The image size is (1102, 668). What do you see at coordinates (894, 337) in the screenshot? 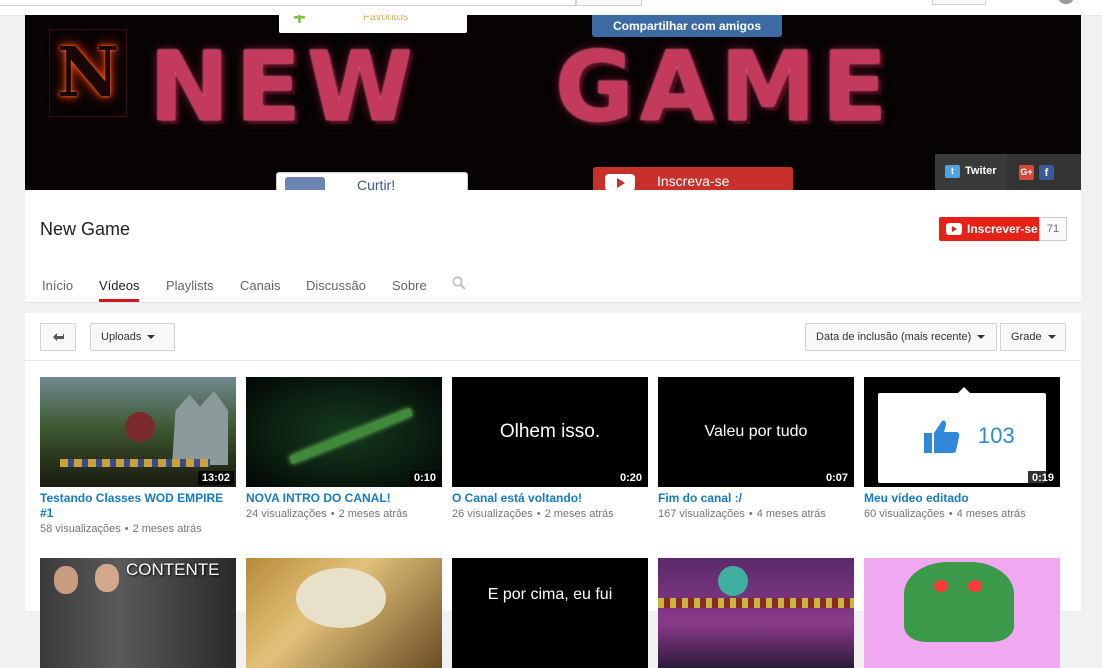
I see `sort-label: Data de inclusão (mais recente)` at bounding box center [894, 337].